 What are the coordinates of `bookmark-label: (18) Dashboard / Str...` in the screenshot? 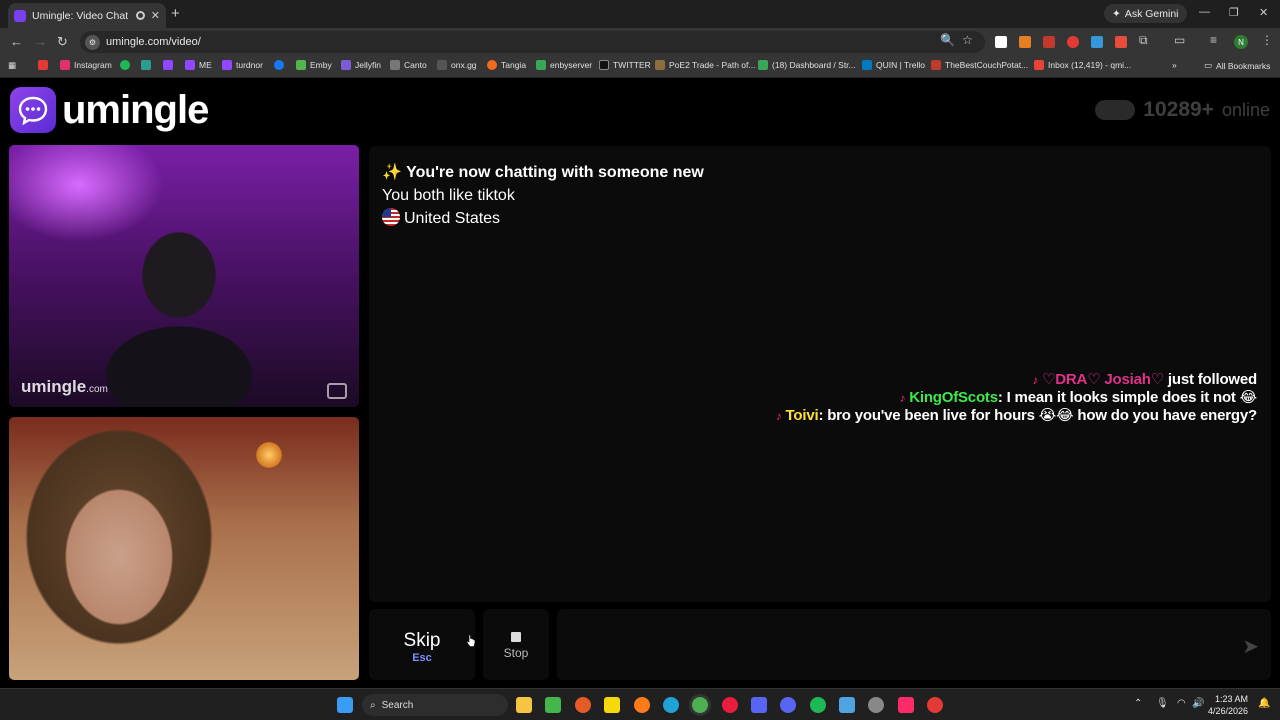 It's located at (814, 65).